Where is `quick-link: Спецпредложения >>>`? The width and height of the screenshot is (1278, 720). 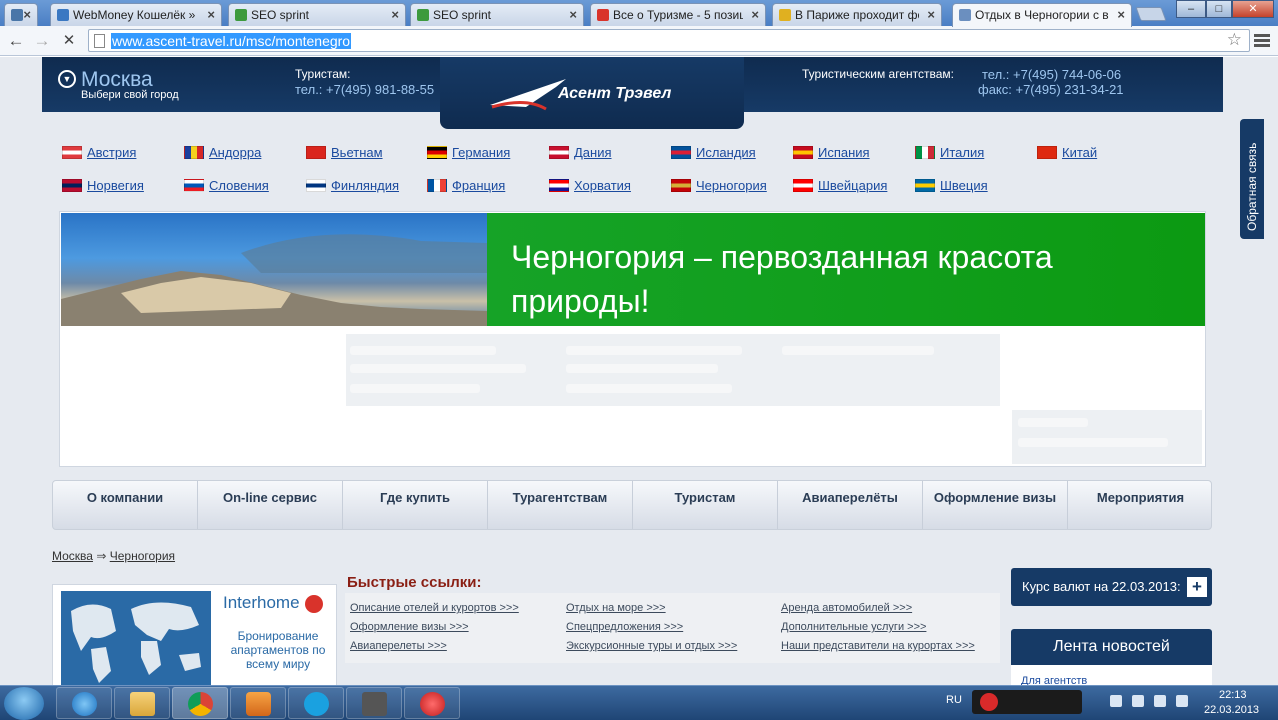 quick-link: Спецпредложения >>> is located at coordinates (624, 627).